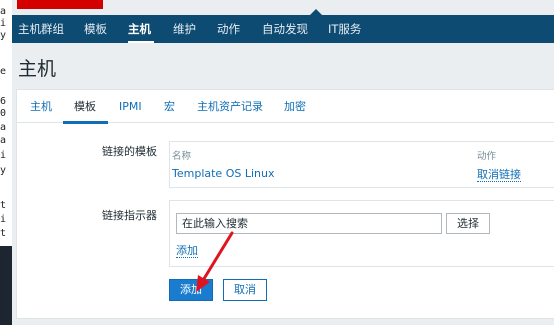 This screenshot has height=325, width=554. What do you see at coordinates (41, 29) in the screenshot?
I see `nav-item-host-groups: 主机群组` at bounding box center [41, 29].